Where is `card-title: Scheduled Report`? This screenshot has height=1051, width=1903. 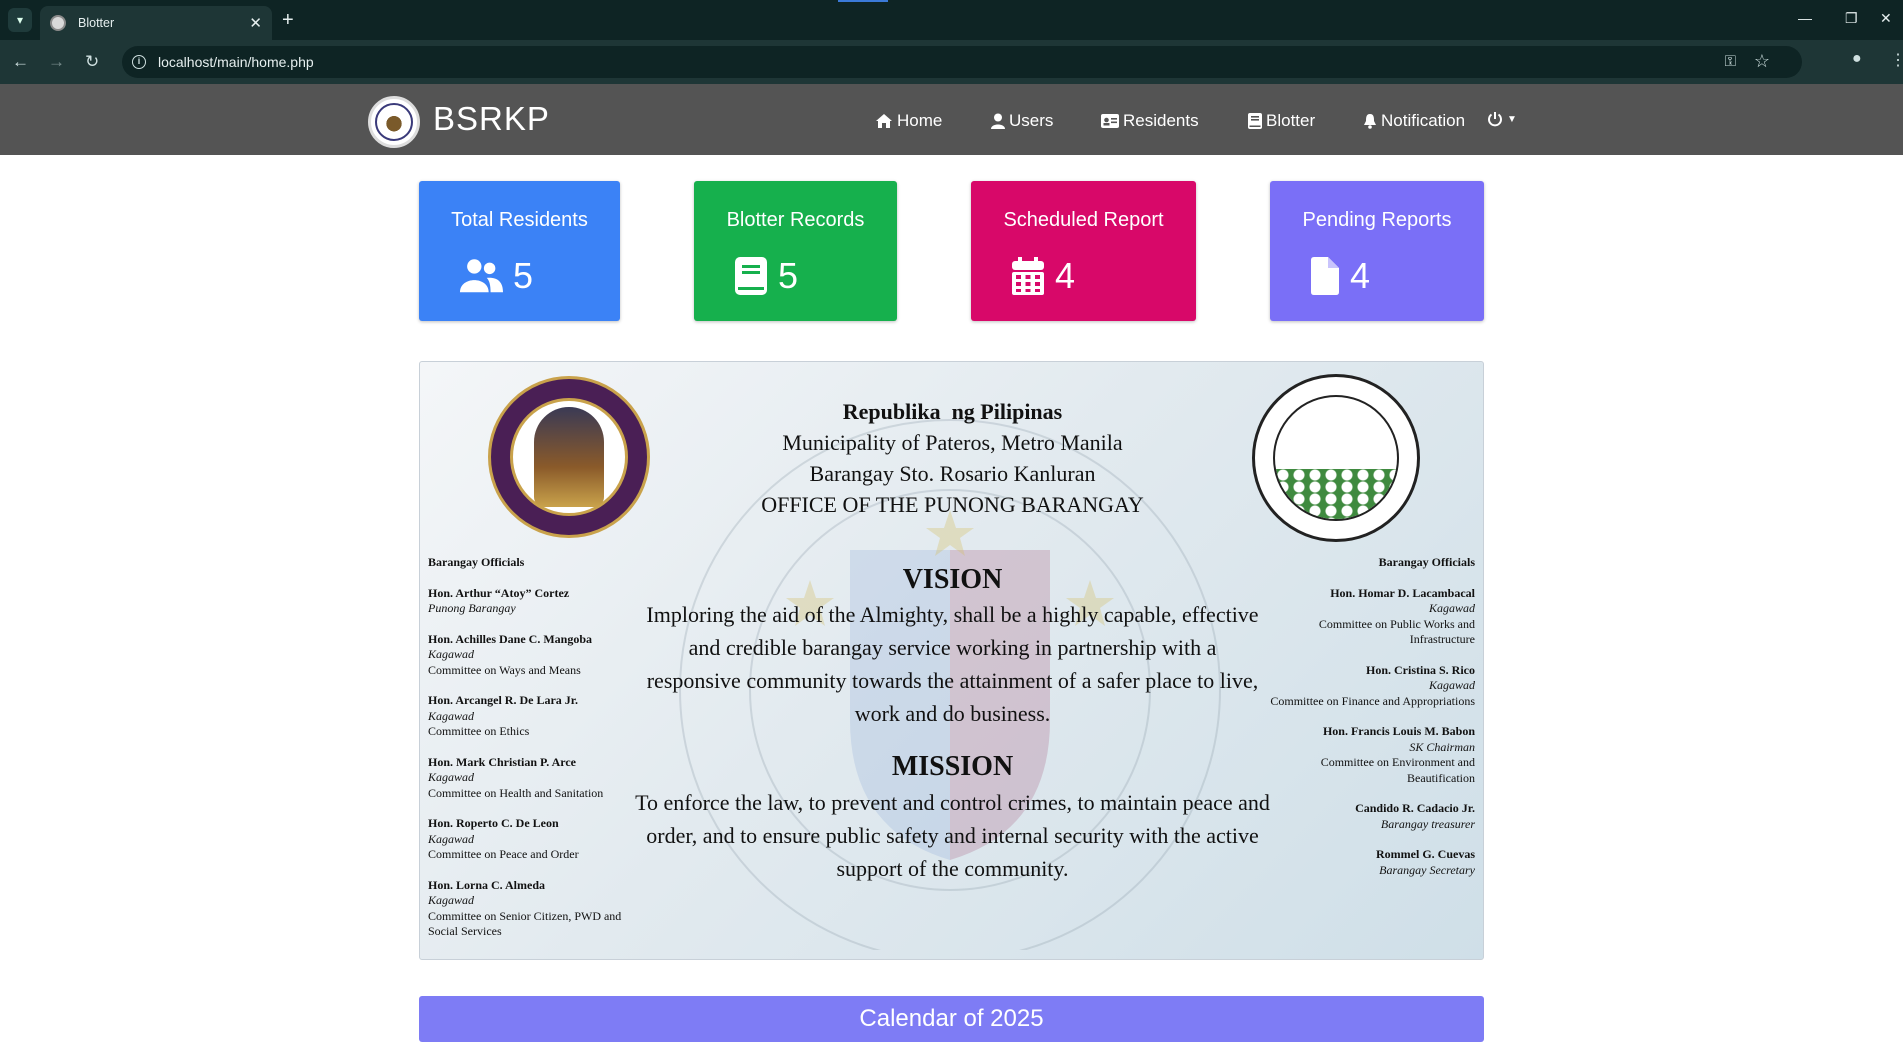 card-title: Scheduled Report is located at coordinates (1083, 220).